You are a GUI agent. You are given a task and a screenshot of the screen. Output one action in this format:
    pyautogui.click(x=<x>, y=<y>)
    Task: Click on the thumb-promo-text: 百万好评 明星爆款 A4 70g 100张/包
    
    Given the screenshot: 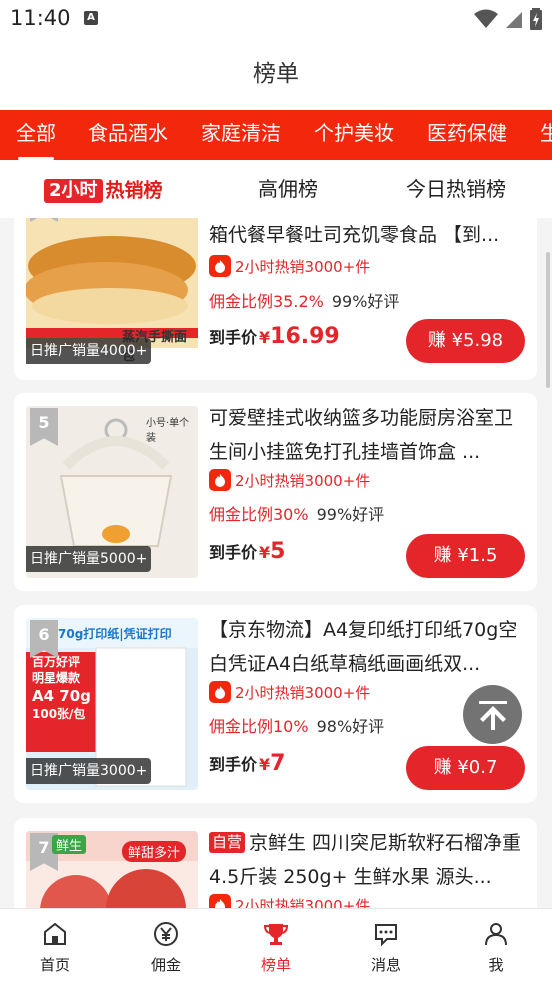 What is the action you would take?
    pyautogui.click(x=61, y=688)
    